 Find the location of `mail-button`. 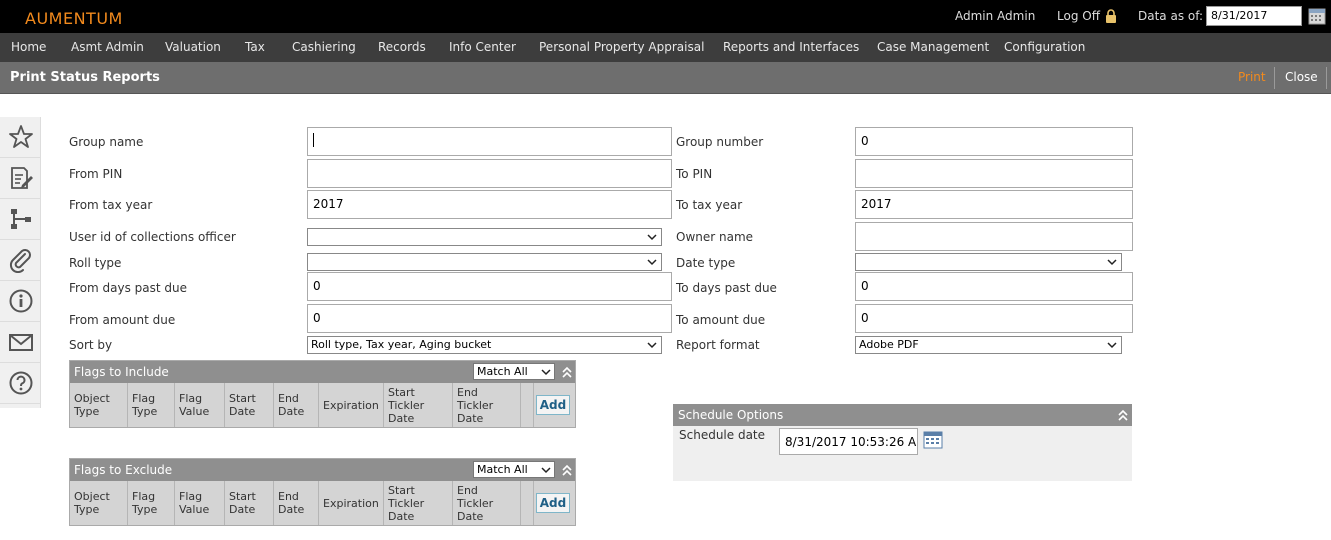

mail-button is located at coordinates (20, 342).